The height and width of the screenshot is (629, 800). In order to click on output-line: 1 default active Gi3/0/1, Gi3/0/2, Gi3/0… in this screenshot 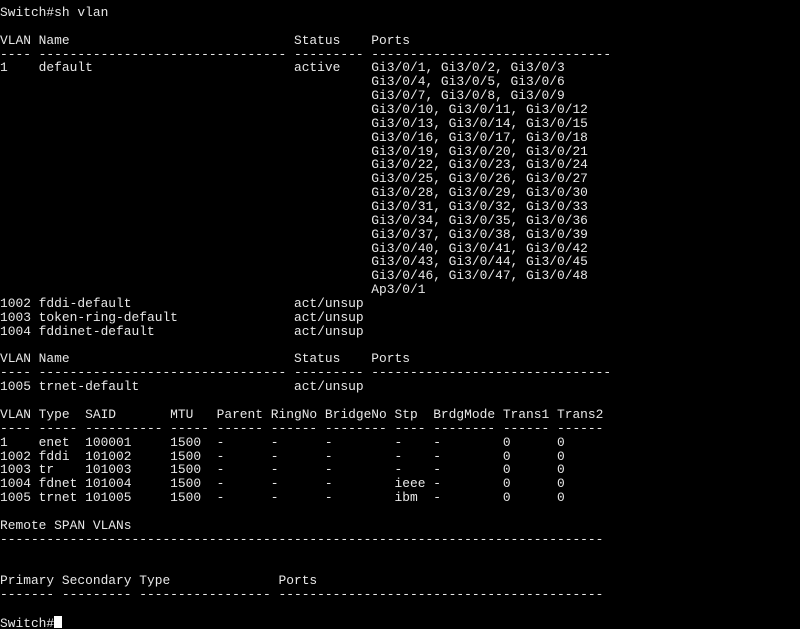, I will do `click(282, 68)`.